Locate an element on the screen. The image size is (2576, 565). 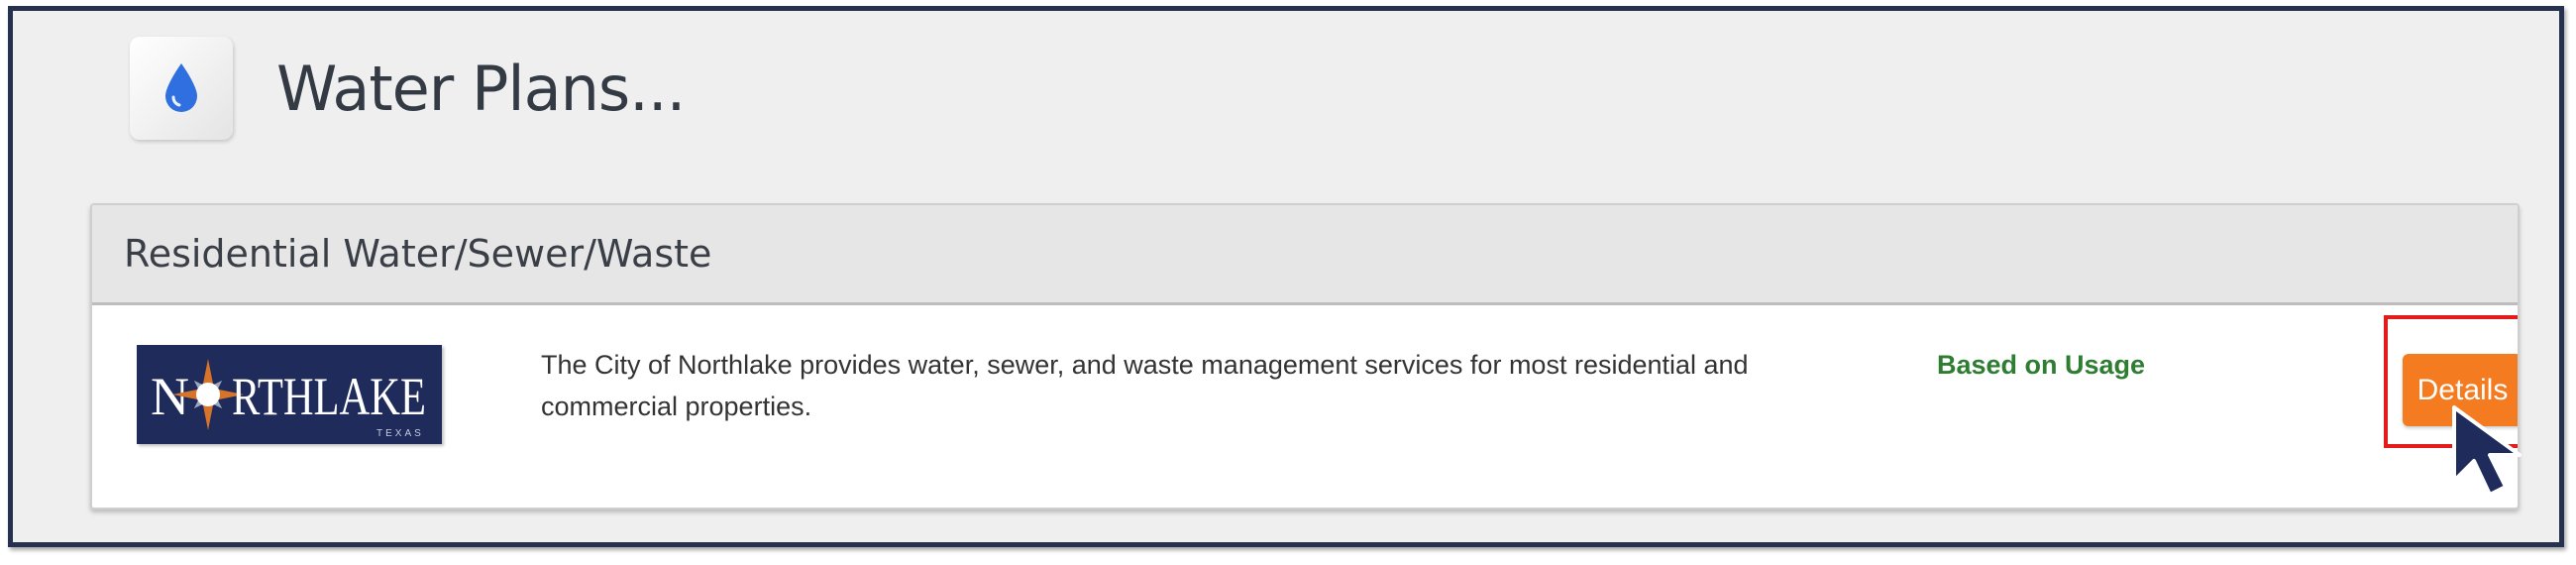
northlake-logo: N RTHLAKE TEXAS is located at coordinates (289, 394).